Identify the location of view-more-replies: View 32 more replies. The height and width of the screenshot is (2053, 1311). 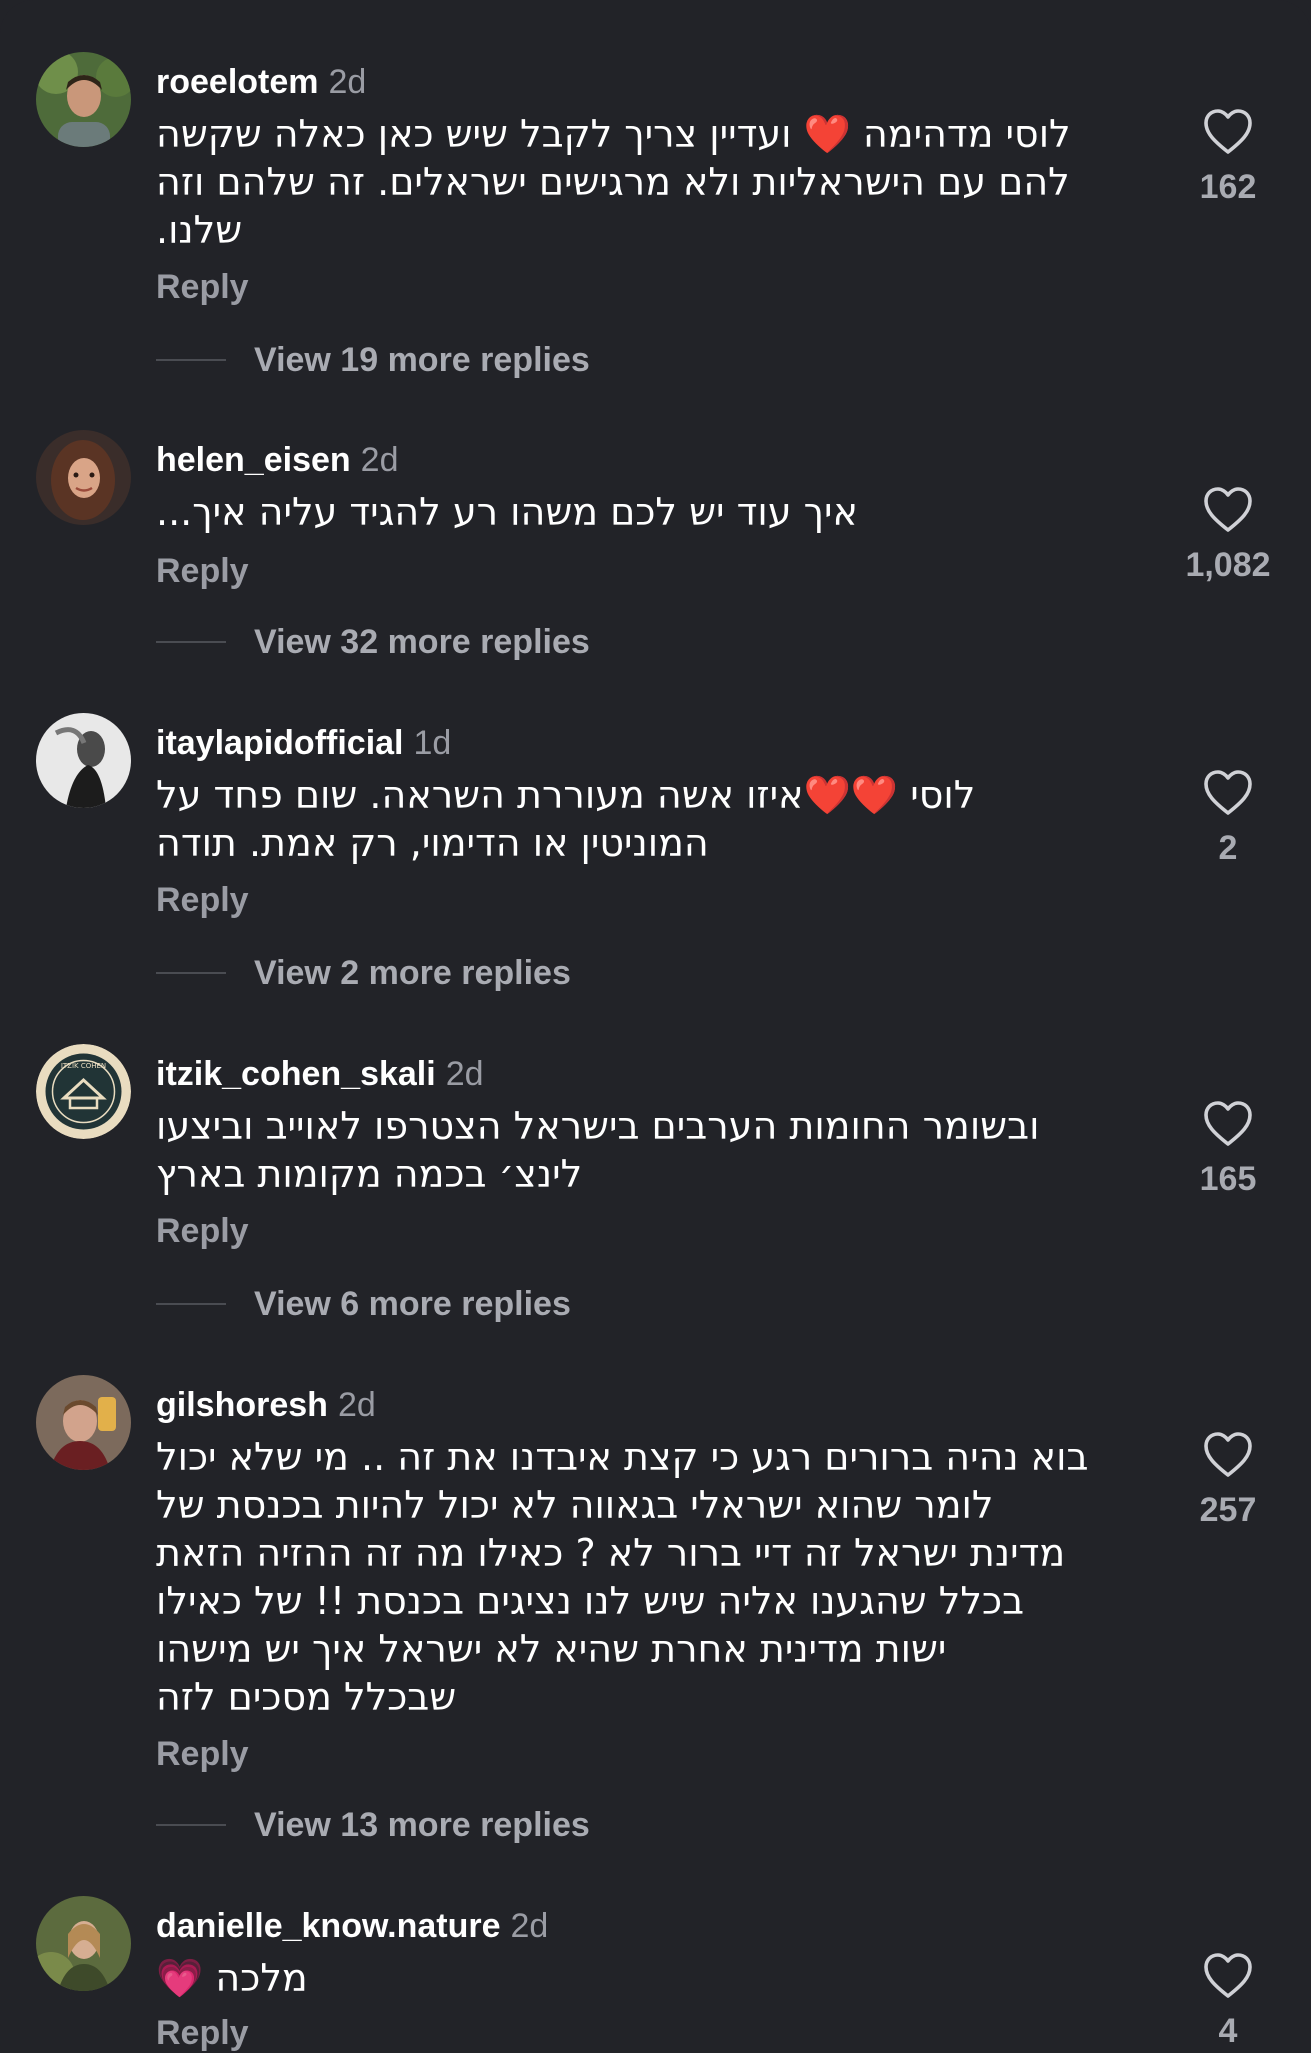
(373, 642).